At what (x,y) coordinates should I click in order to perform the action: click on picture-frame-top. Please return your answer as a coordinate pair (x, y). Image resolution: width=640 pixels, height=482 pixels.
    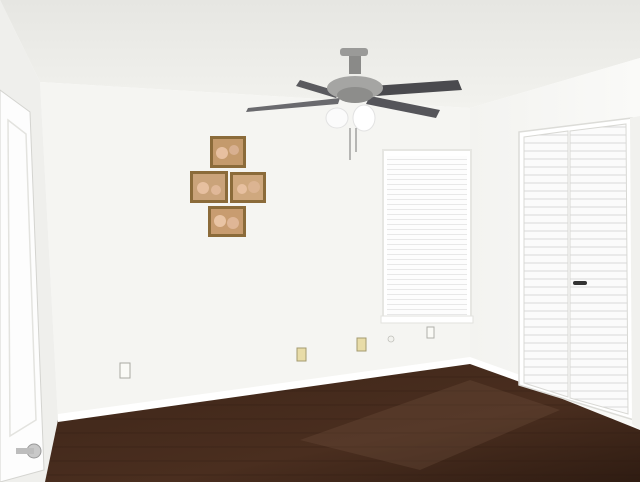
    Looking at the image, I should click on (228, 152).